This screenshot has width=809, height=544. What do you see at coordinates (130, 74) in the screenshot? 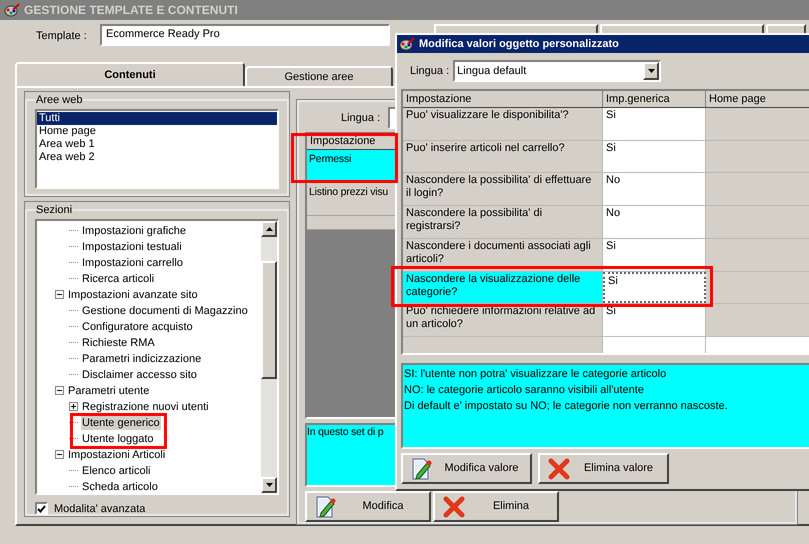
I see `tab: Contenuti` at bounding box center [130, 74].